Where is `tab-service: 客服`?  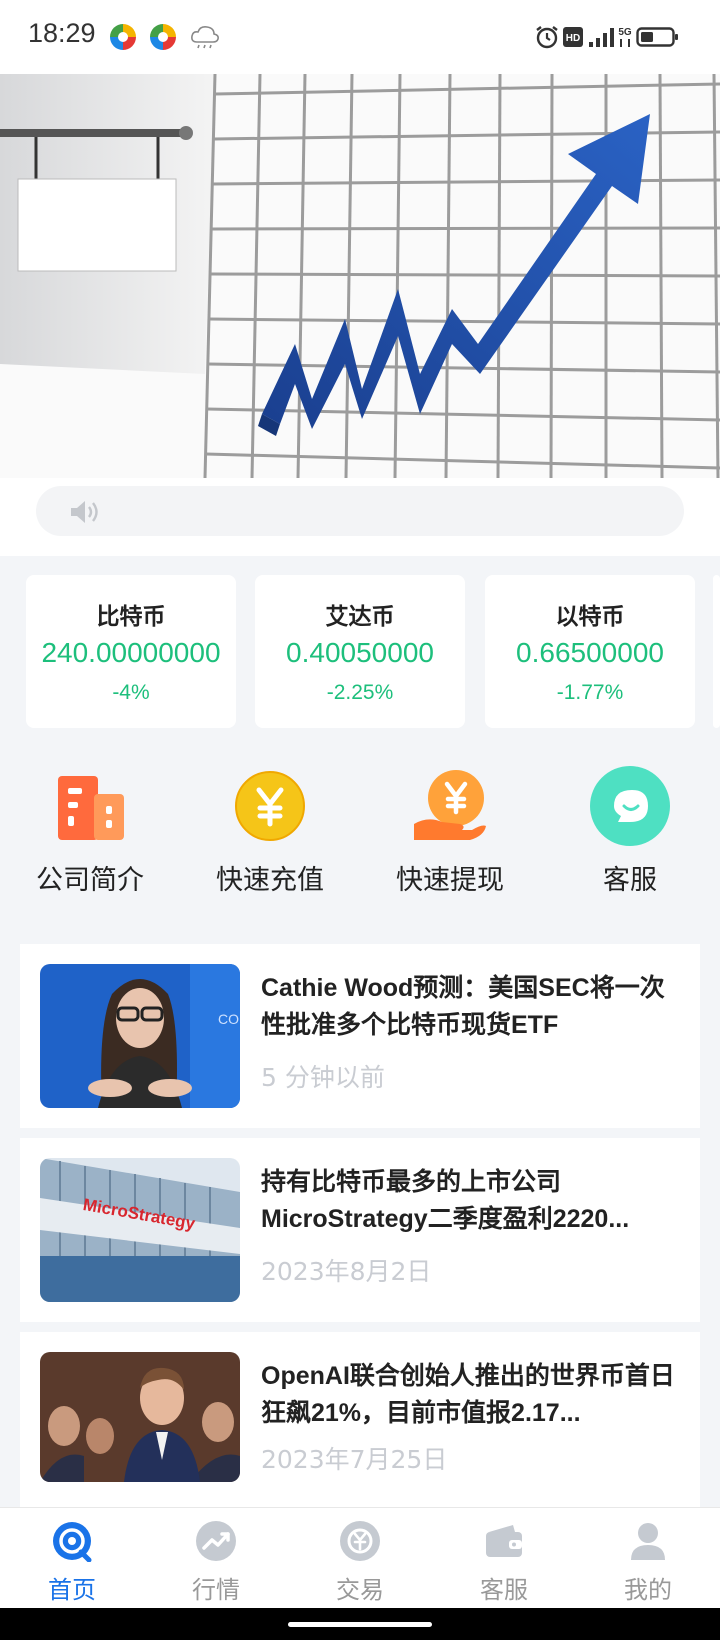 tab-service: 客服 is located at coordinates (504, 1558).